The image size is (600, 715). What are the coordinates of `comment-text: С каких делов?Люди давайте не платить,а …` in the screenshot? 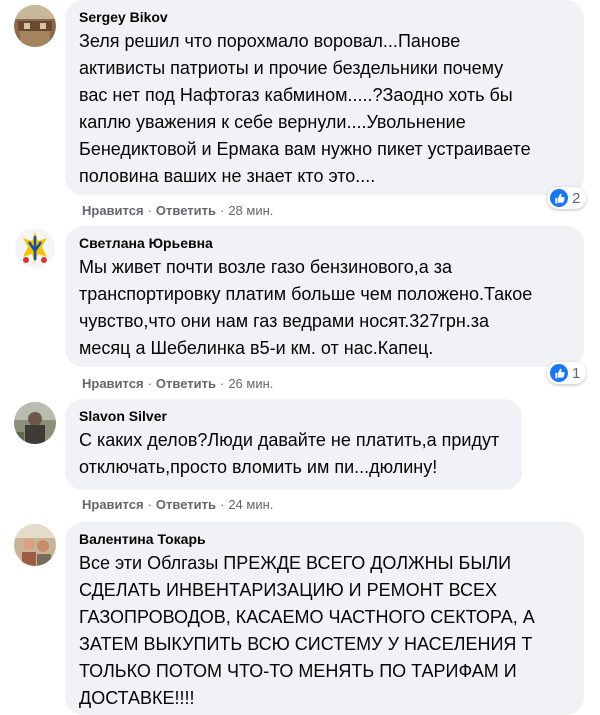 It's located at (289, 453).